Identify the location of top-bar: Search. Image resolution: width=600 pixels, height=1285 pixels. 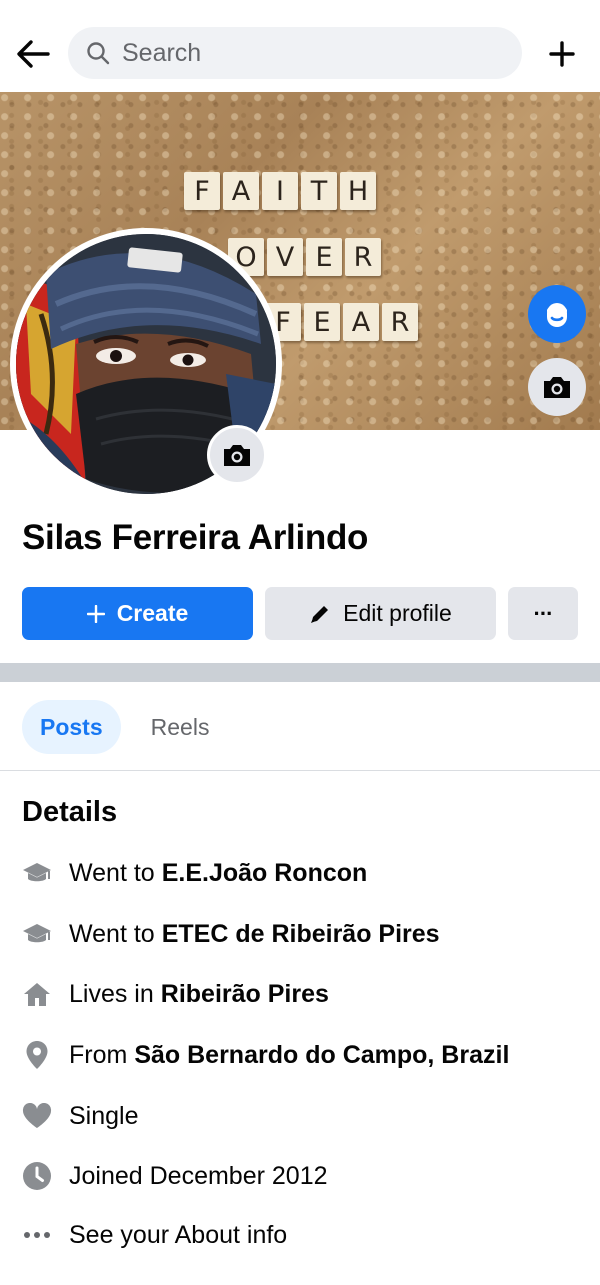
(300, 46).